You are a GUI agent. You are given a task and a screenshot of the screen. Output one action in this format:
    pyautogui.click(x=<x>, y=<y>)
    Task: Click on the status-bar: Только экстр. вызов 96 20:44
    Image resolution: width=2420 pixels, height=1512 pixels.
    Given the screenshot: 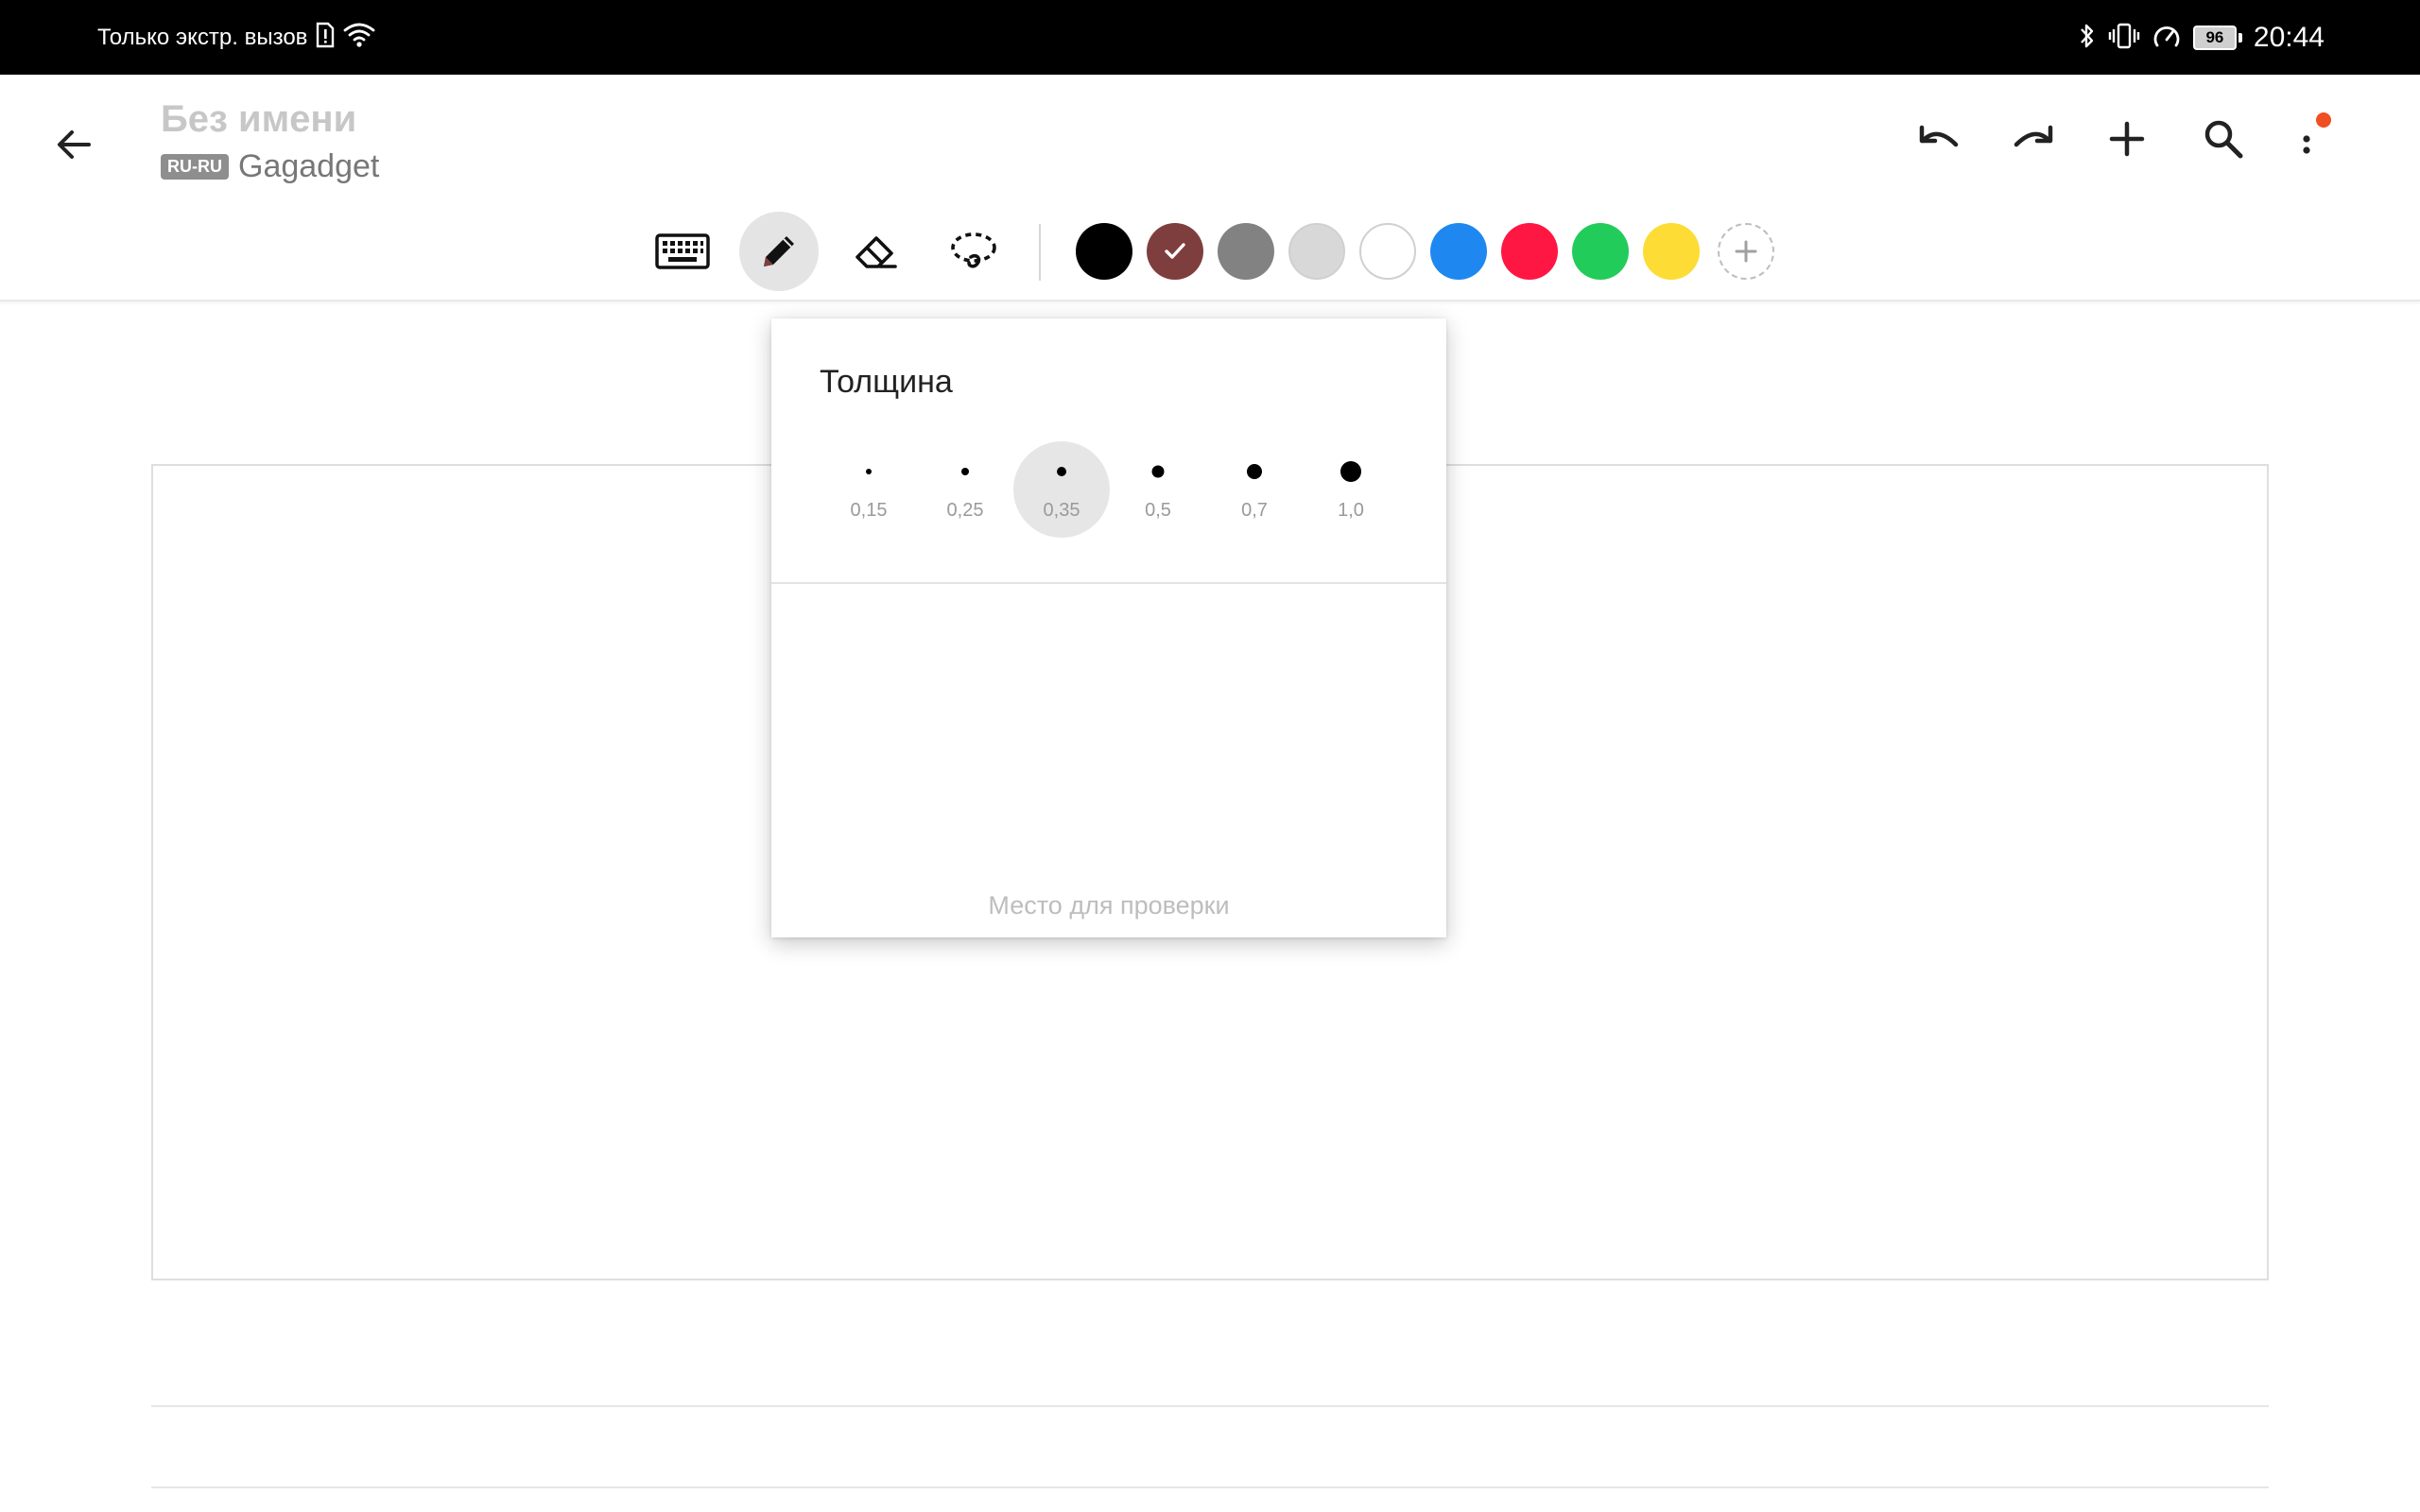 What is the action you would take?
    pyautogui.click(x=1210, y=37)
    